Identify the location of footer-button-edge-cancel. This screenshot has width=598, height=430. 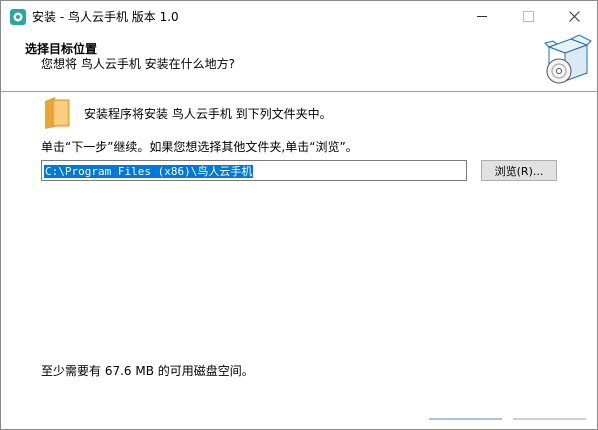
(549, 419).